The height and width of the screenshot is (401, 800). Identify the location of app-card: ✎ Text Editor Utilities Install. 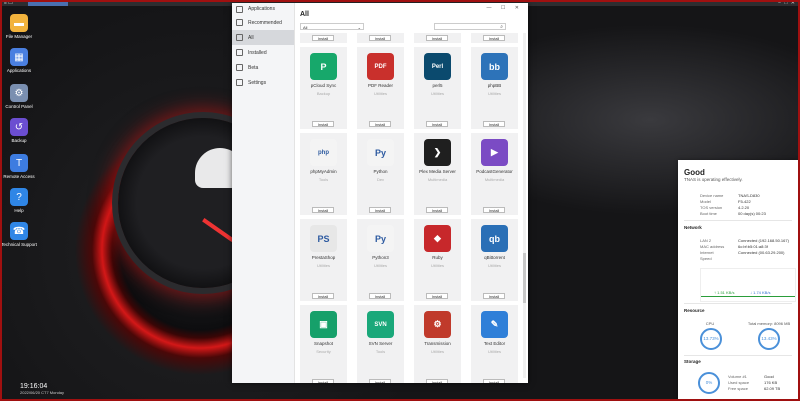
(494, 344).